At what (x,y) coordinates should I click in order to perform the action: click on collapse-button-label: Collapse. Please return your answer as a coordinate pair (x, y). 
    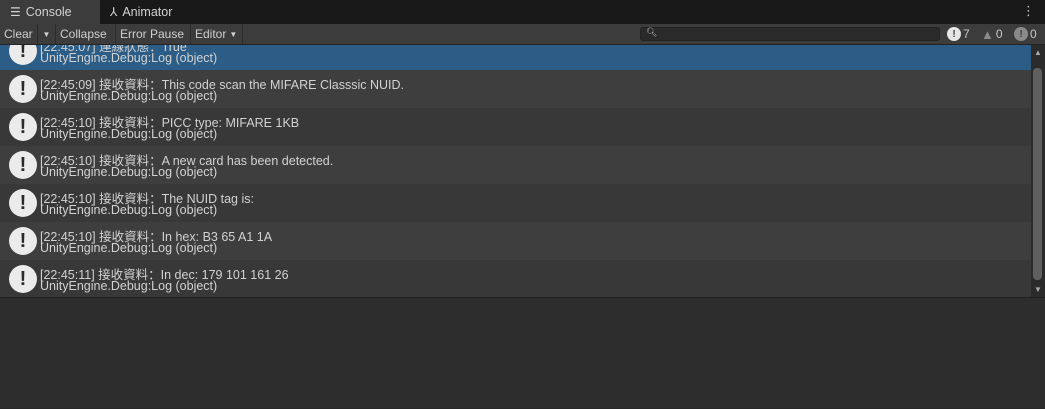
    Looking at the image, I should click on (83, 34).